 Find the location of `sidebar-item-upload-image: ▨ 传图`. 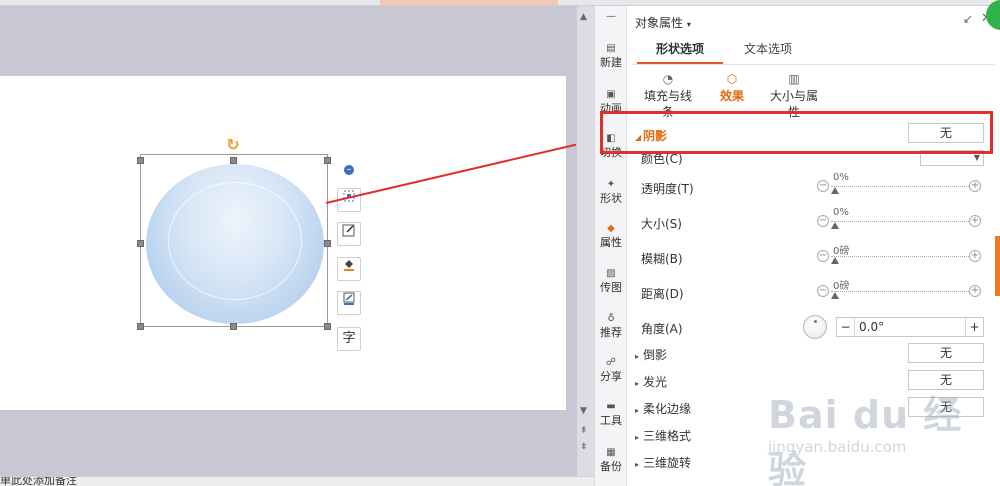

sidebar-item-upload-image: ▨ 传图 is located at coordinates (611, 281).